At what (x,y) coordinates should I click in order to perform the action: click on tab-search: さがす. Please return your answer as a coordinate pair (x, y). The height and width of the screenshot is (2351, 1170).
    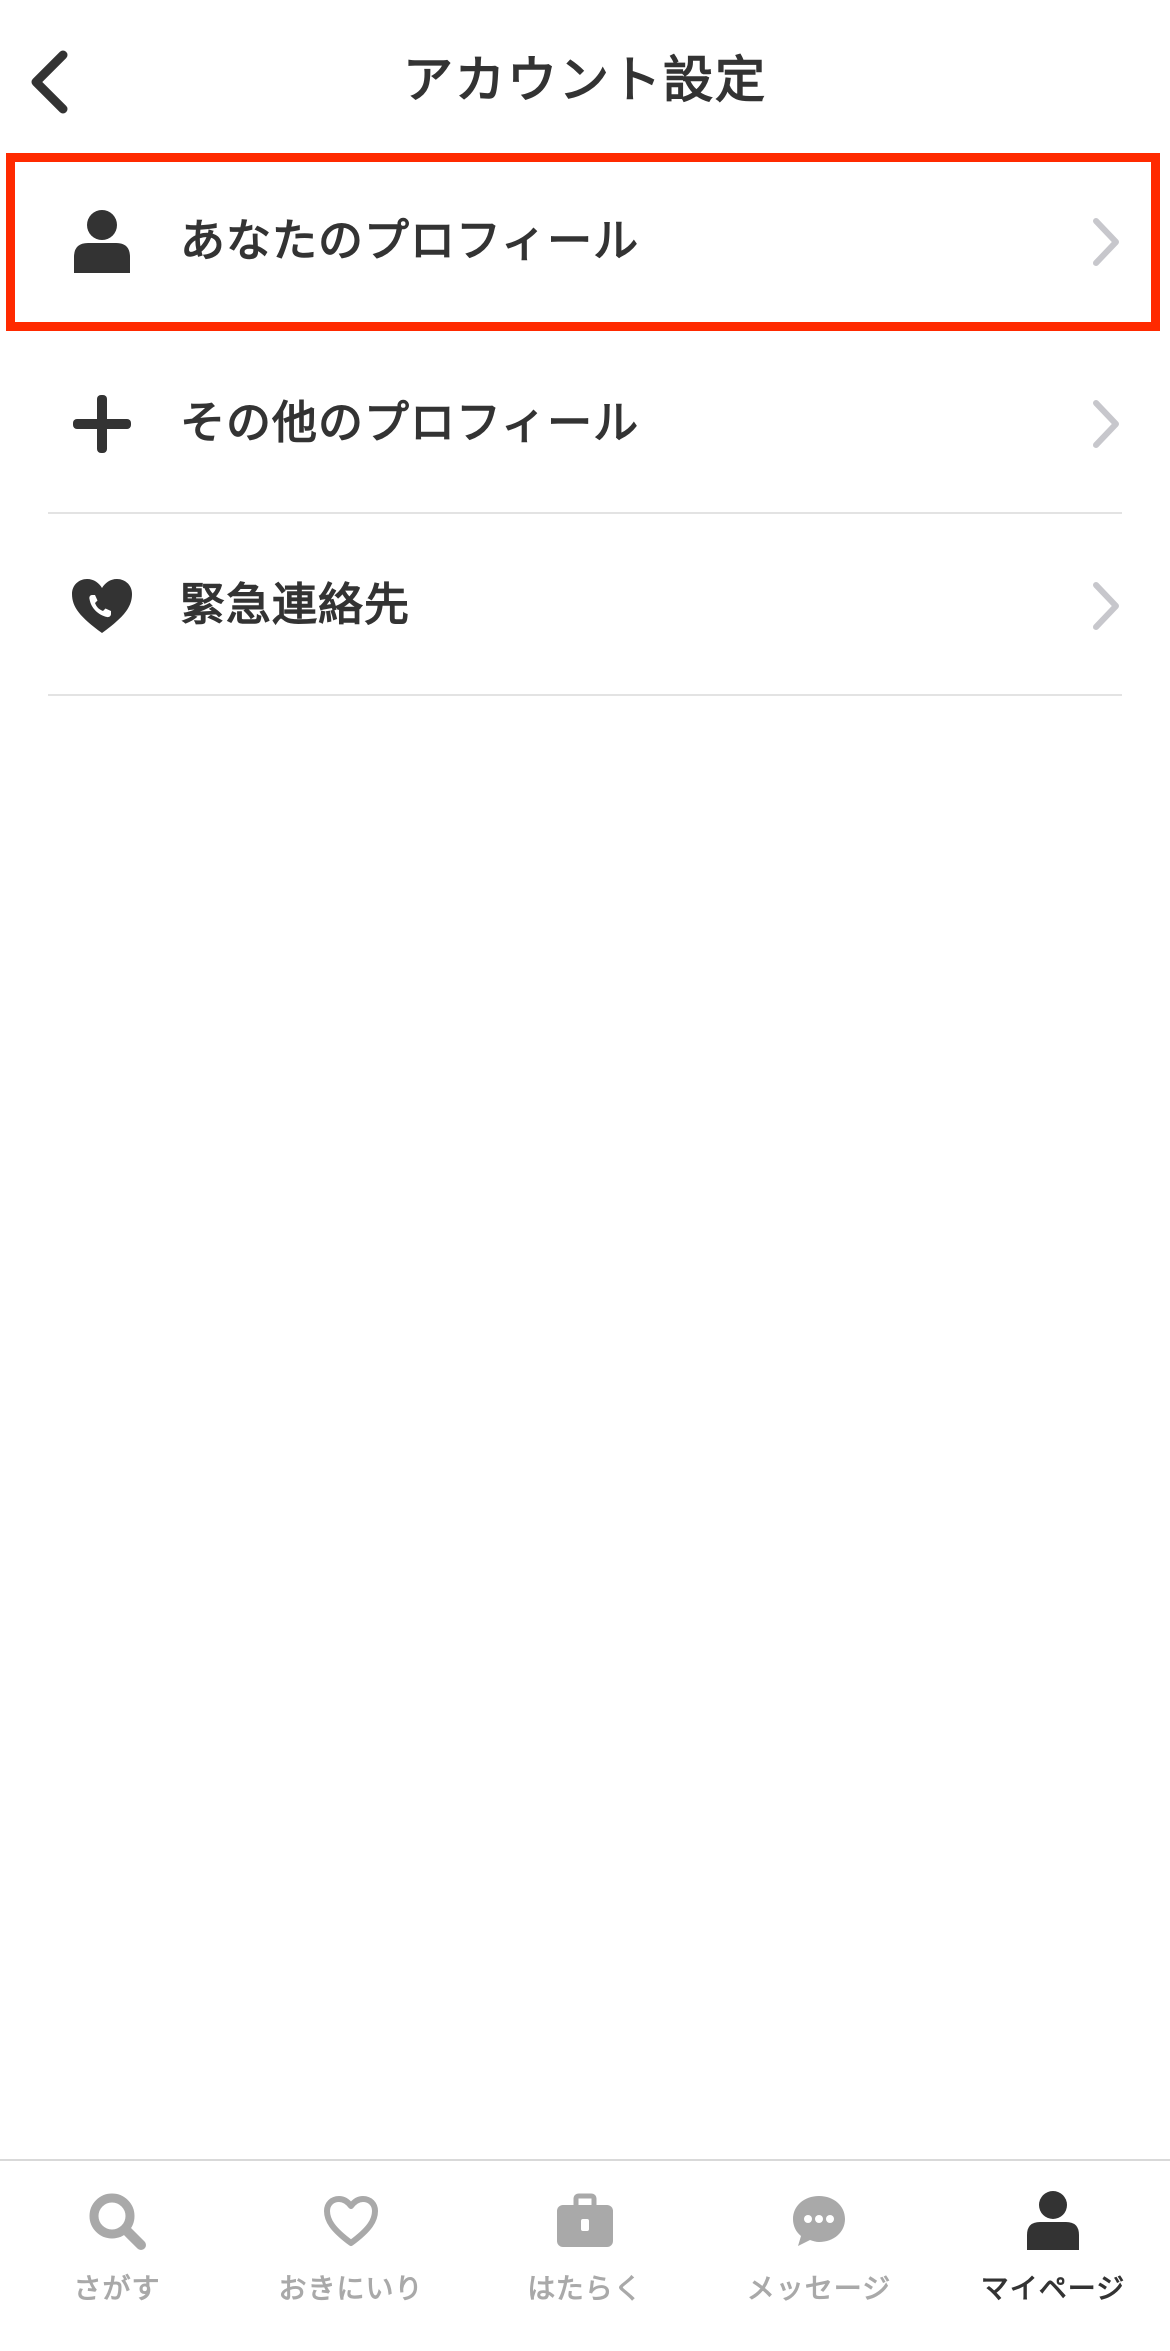
    Looking at the image, I should click on (117, 2256).